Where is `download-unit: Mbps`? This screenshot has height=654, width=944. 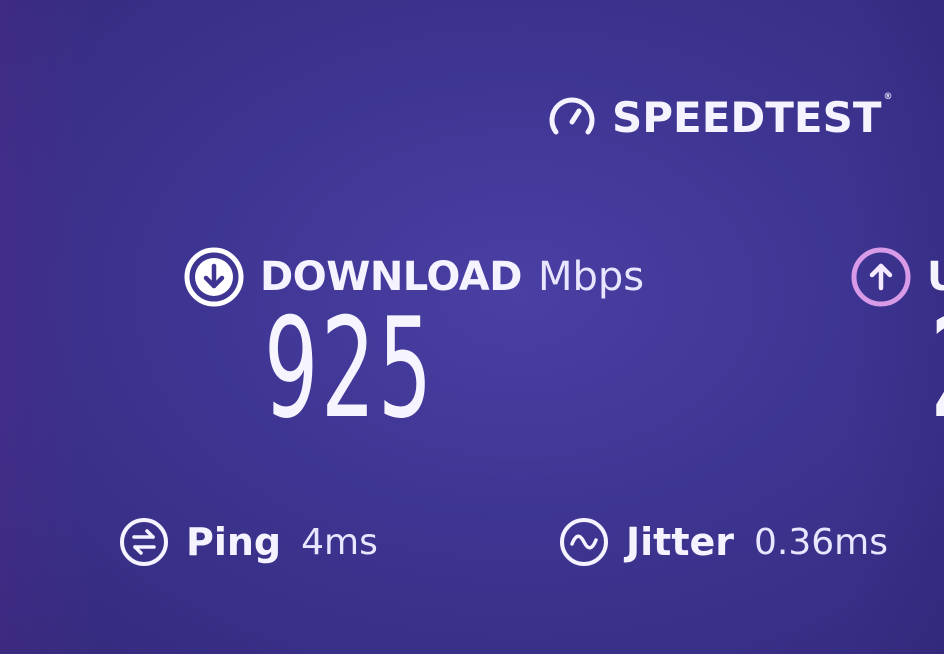
download-unit: Mbps is located at coordinates (591, 277).